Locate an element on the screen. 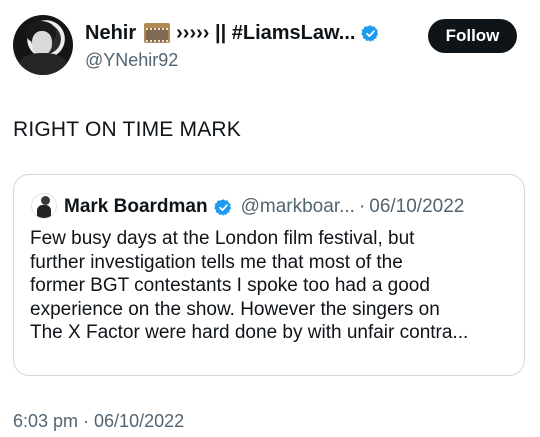  quoted-author-name: Mark Boardman is located at coordinates (136, 206).